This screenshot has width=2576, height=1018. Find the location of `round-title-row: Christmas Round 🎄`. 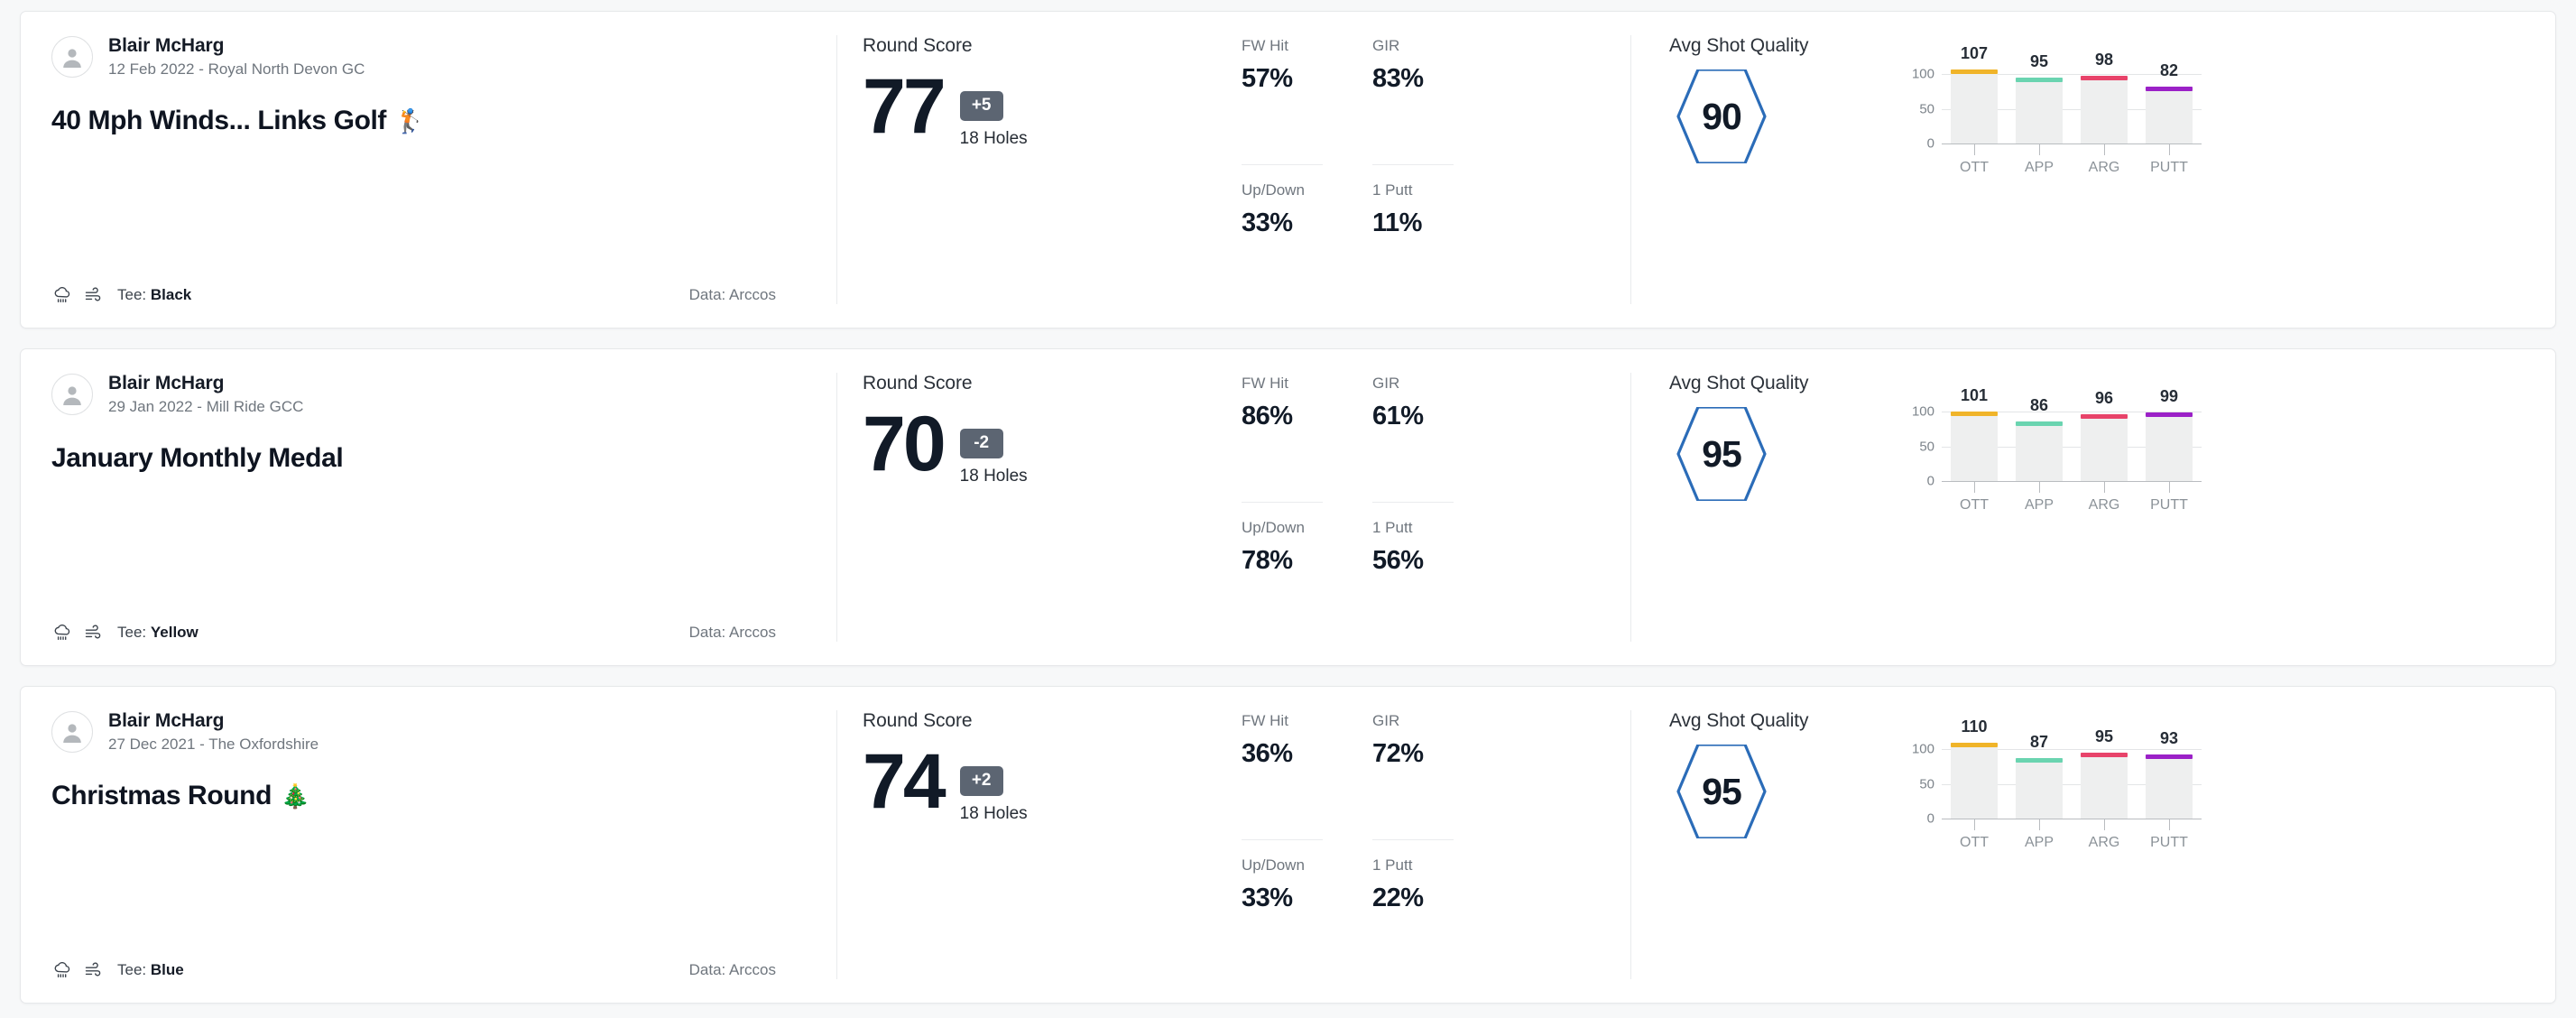

round-title-row: Christmas Round 🎄 is located at coordinates (429, 796).